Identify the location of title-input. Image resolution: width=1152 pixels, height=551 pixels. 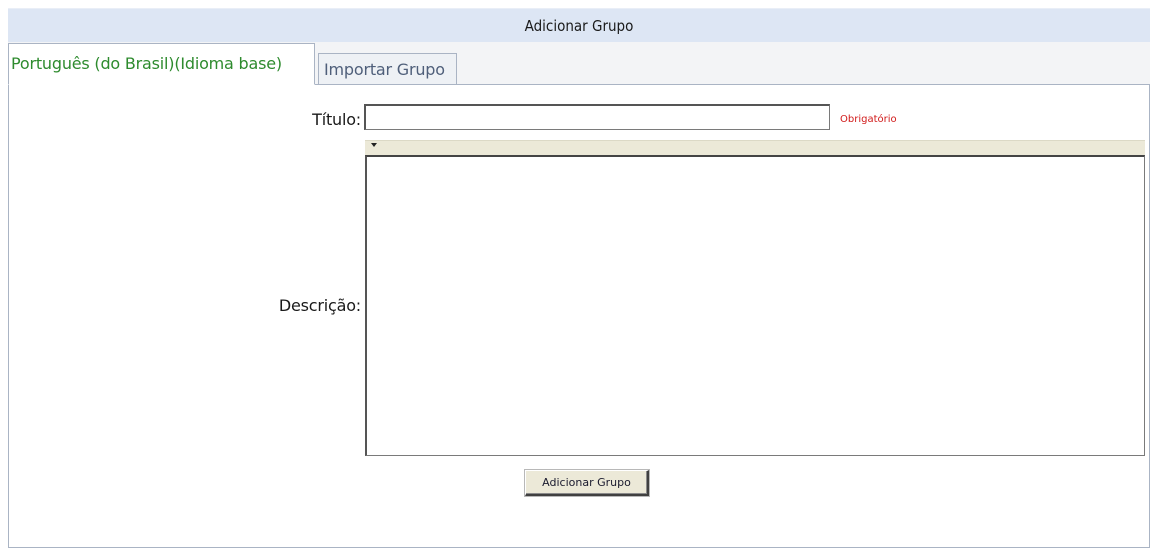
(597, 117).